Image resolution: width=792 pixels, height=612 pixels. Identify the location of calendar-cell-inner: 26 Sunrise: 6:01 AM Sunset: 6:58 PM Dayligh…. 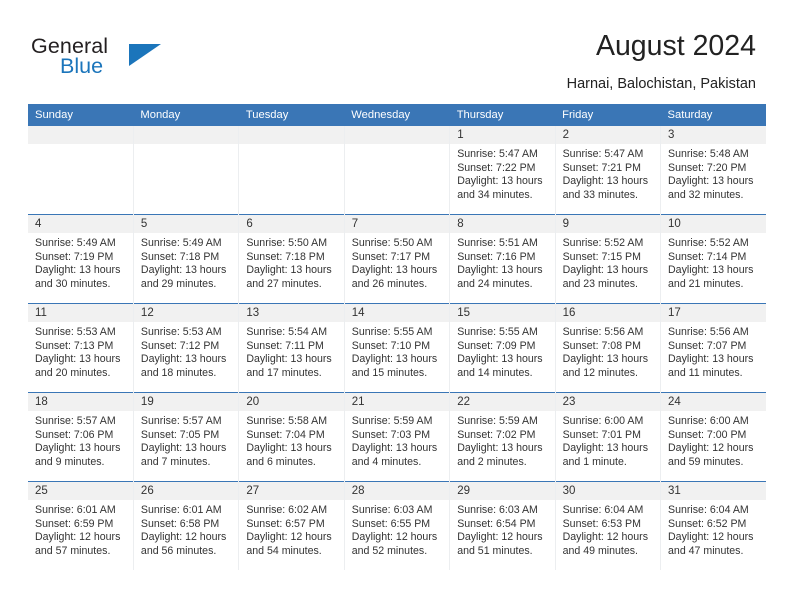
(186, 526).